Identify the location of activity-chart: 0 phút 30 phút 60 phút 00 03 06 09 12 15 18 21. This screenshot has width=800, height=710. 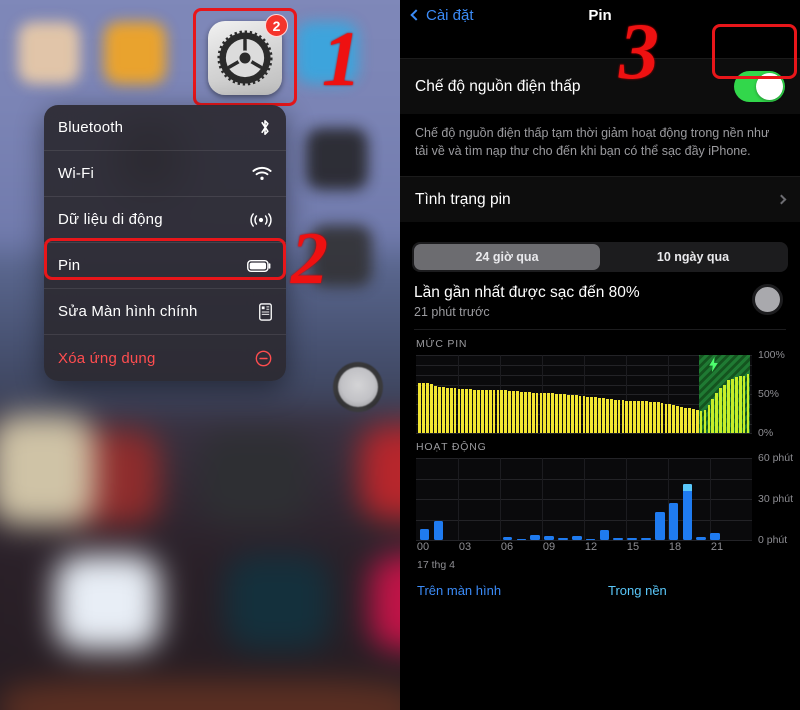
(600, 504).